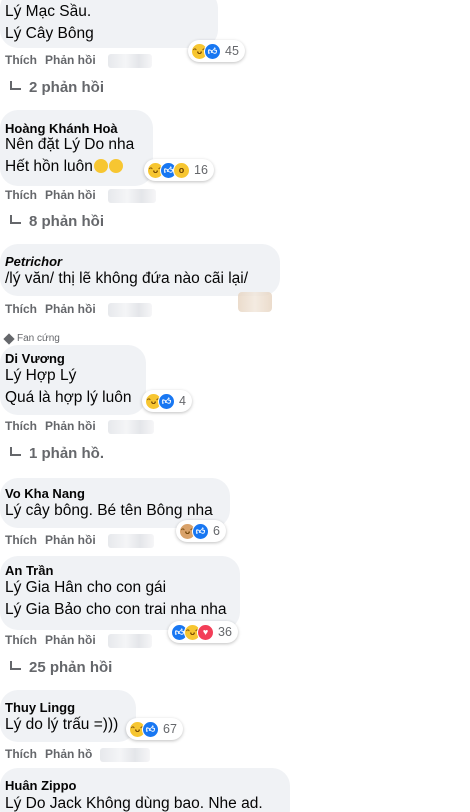 This screenshot has height=812, width=470. Describe the element at coordinates (41, 375) in the screenshot. I see `comment-text: Lý Hợp Lý` at that location.